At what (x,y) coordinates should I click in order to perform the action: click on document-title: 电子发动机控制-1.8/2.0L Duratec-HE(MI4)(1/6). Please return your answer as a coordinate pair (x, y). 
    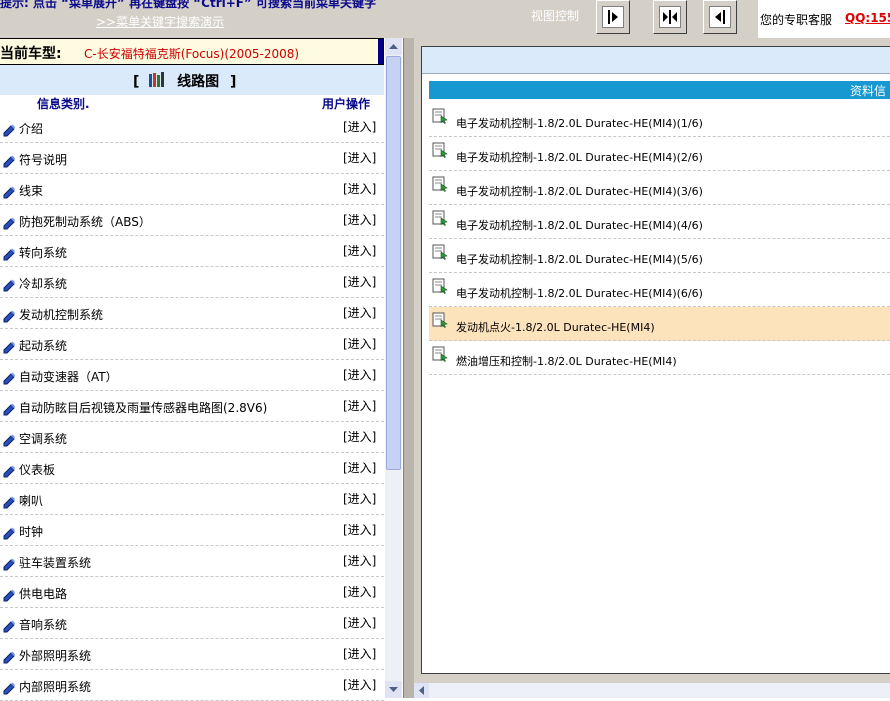
    Looking at the image, I should click on (579, 123).